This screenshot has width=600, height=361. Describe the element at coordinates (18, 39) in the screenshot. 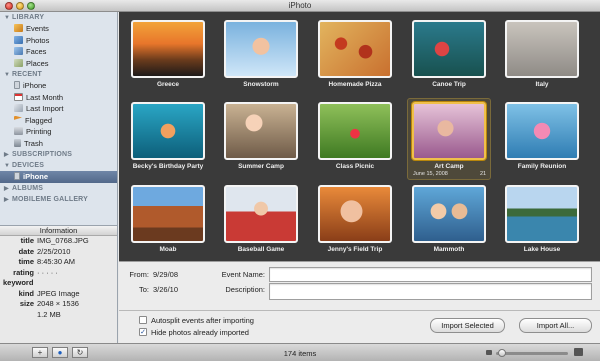

I see `photos-icon` at that location.